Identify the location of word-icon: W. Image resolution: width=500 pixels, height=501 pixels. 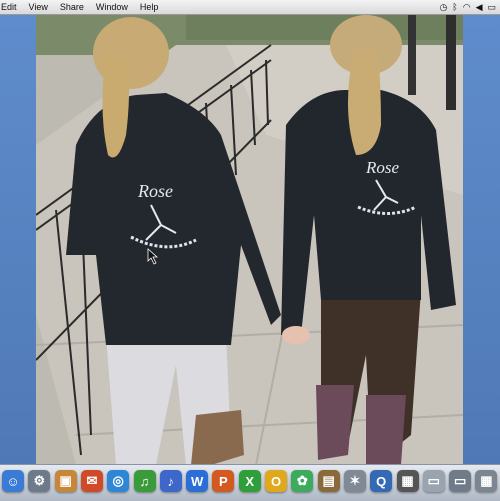
(197, 481).